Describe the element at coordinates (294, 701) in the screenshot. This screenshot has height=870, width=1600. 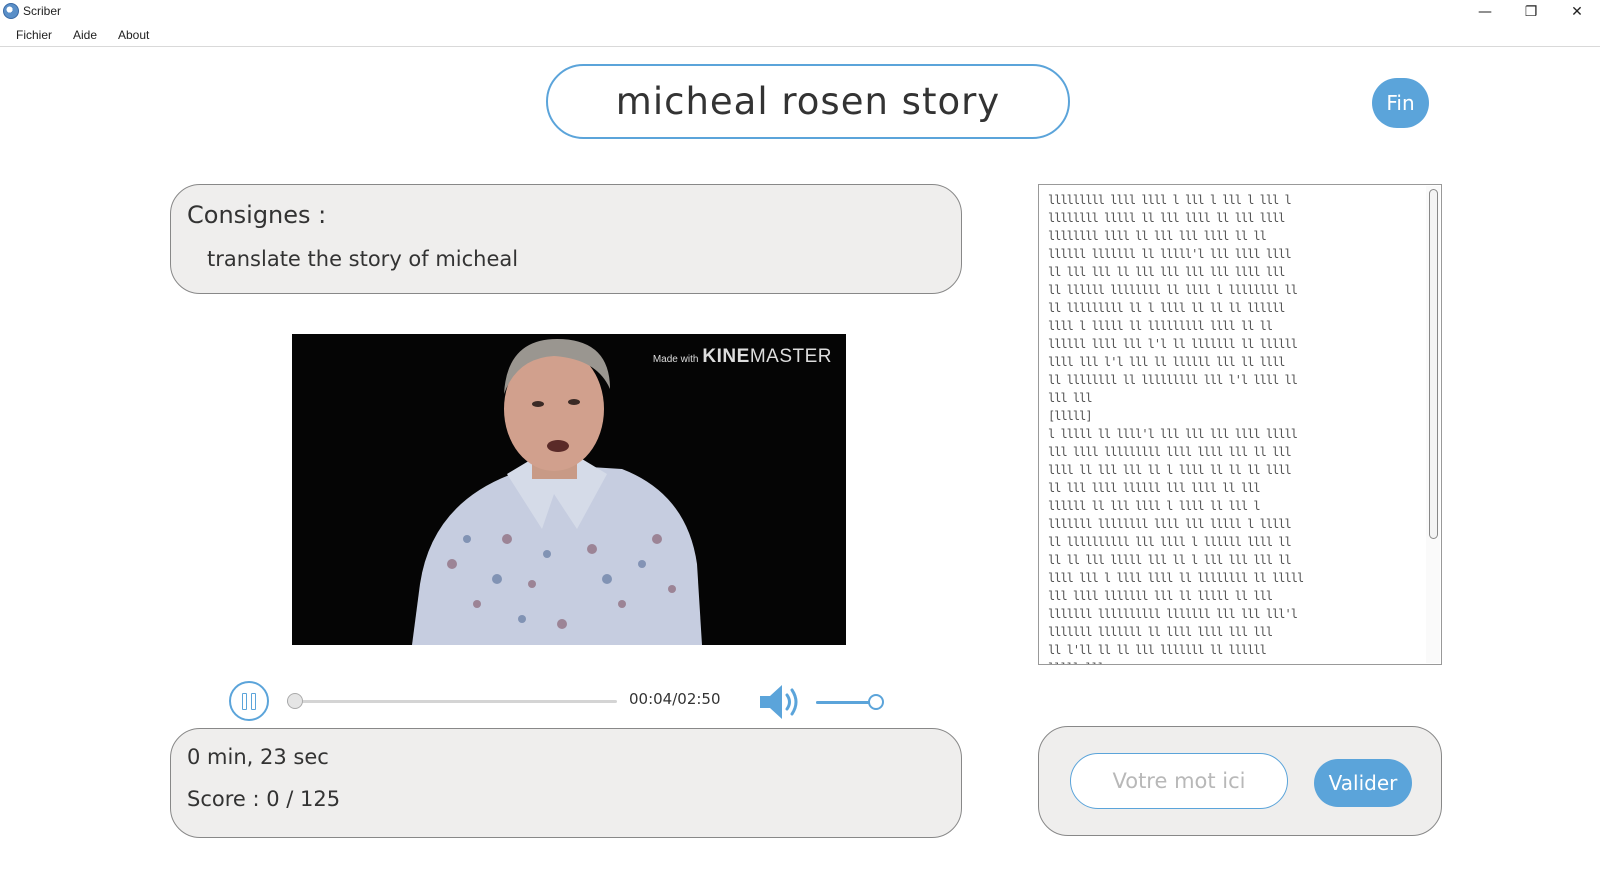
I see `seek-handle` at that location.